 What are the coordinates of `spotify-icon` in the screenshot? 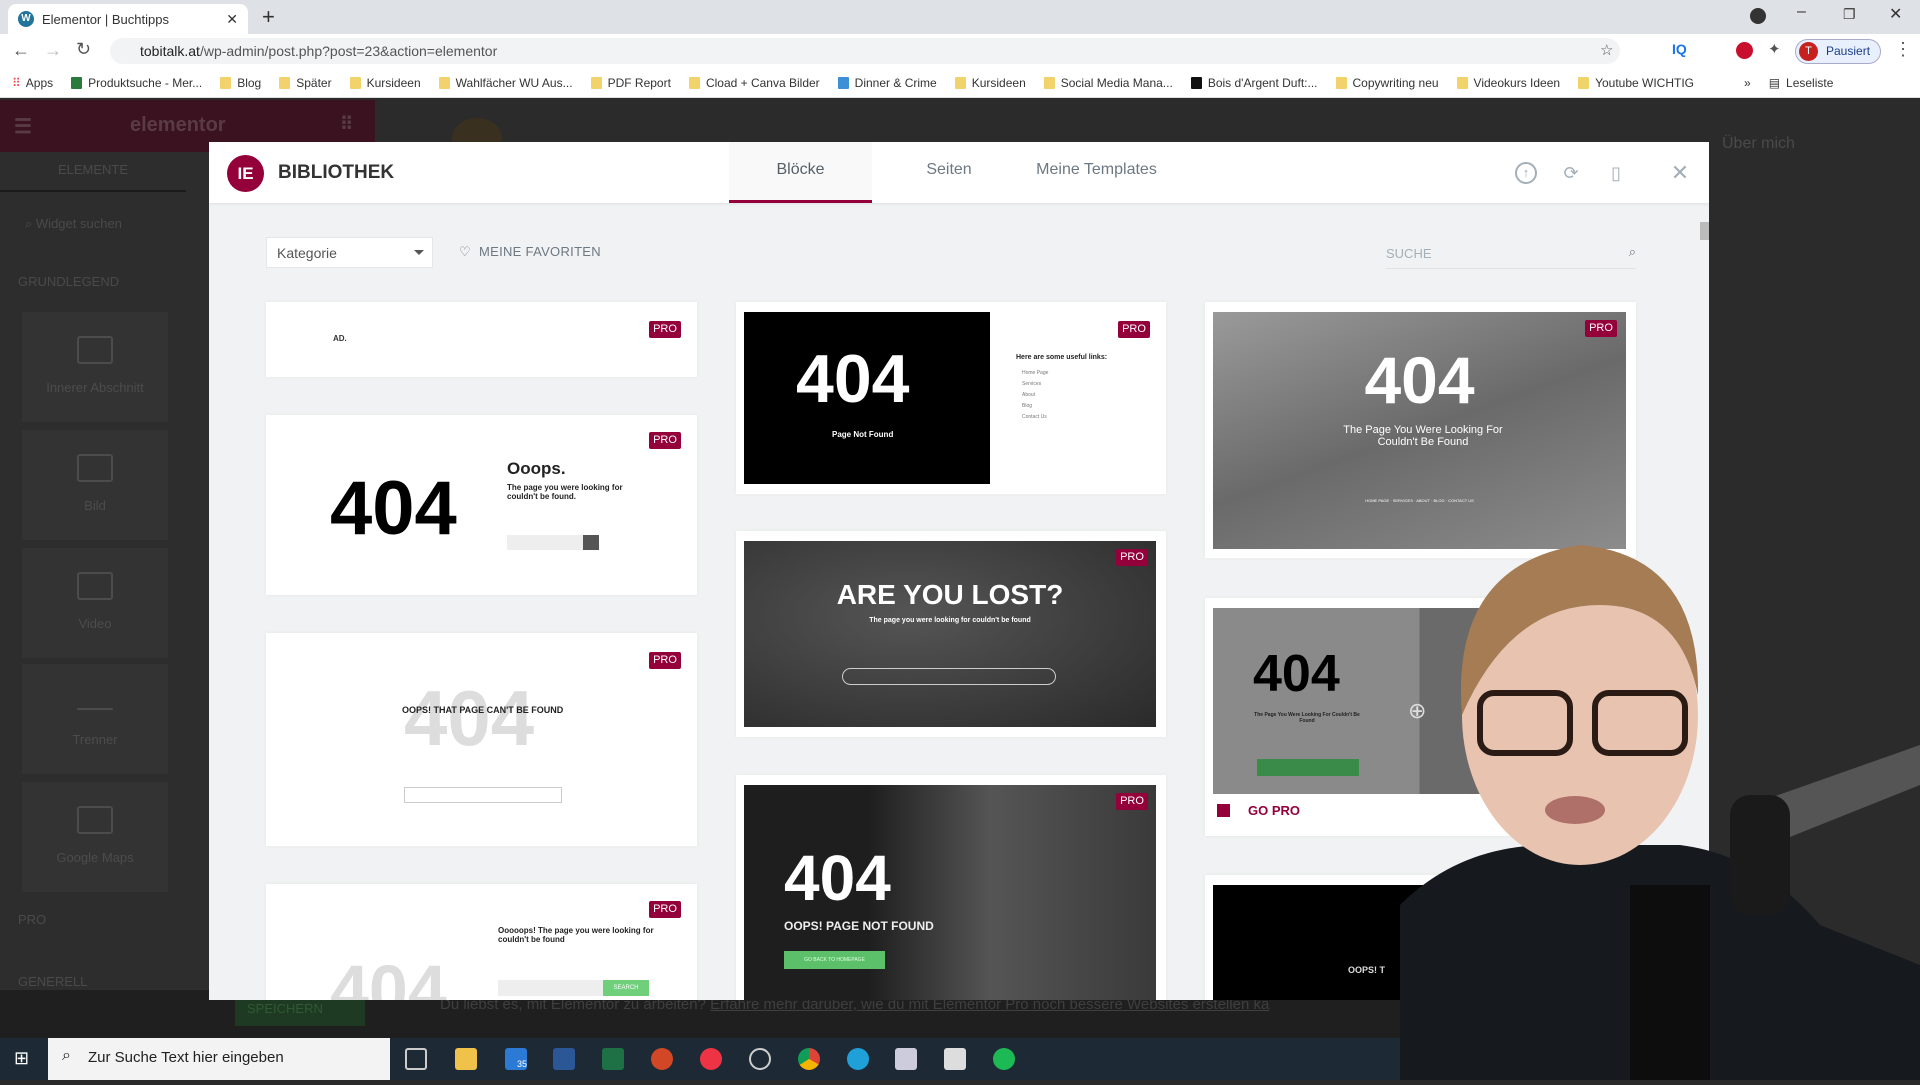 It's located at (1004, 1059).